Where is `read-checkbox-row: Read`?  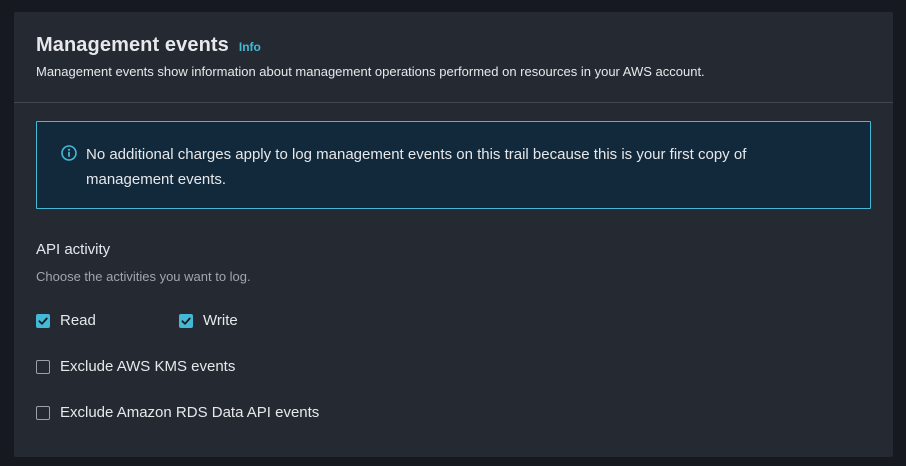
read-checkbox-row: Read is located at coordinates (66, 320).